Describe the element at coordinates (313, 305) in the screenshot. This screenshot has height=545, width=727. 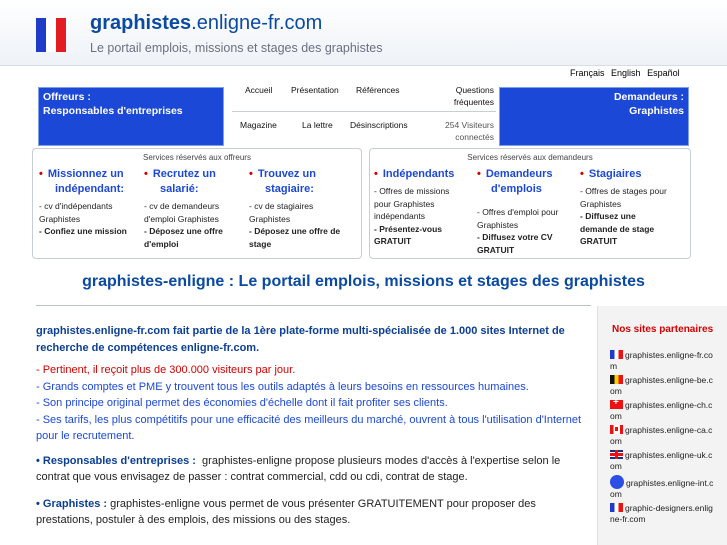
I see `title-divider` at that location.